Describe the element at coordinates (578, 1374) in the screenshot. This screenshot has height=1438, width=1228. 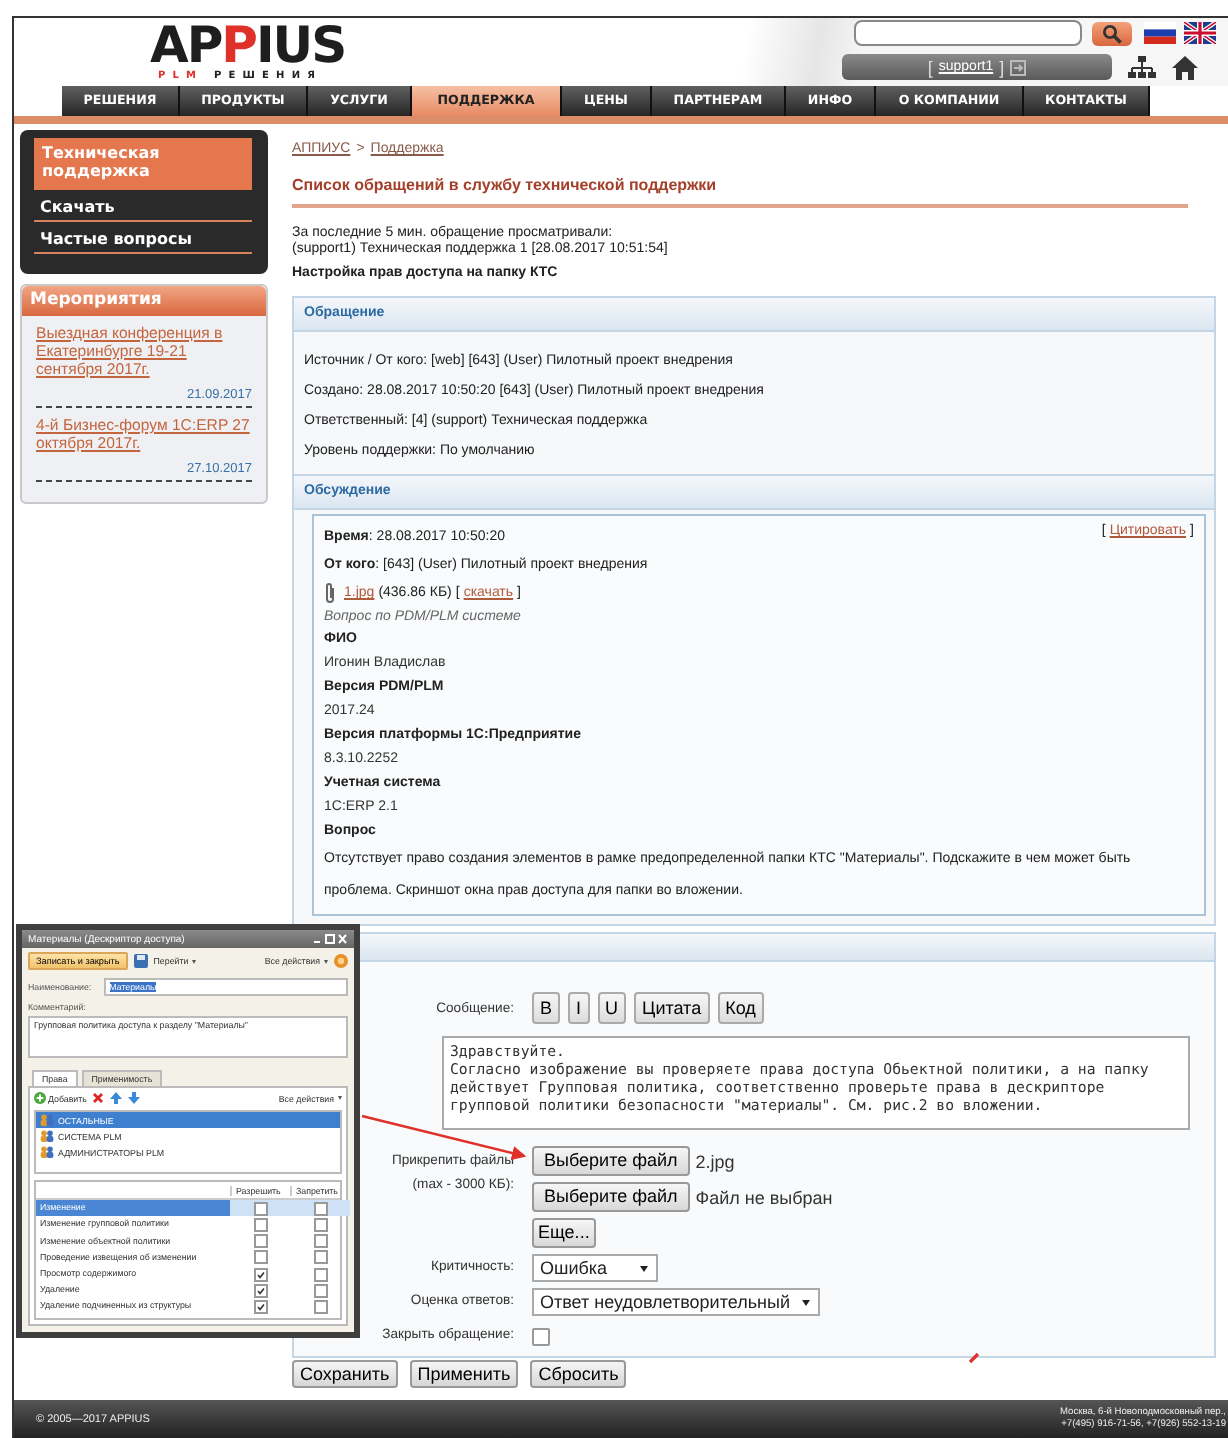
I see `action-button: Сбросить` at that location.